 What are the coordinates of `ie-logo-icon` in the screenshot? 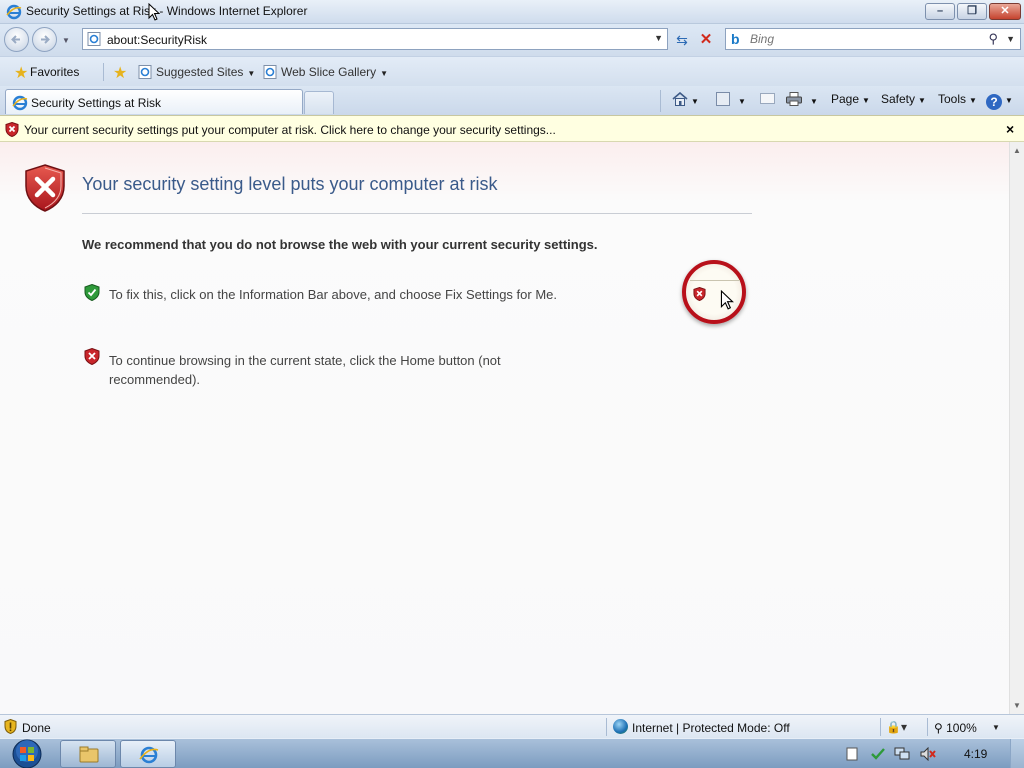 It's located at (14, 13).